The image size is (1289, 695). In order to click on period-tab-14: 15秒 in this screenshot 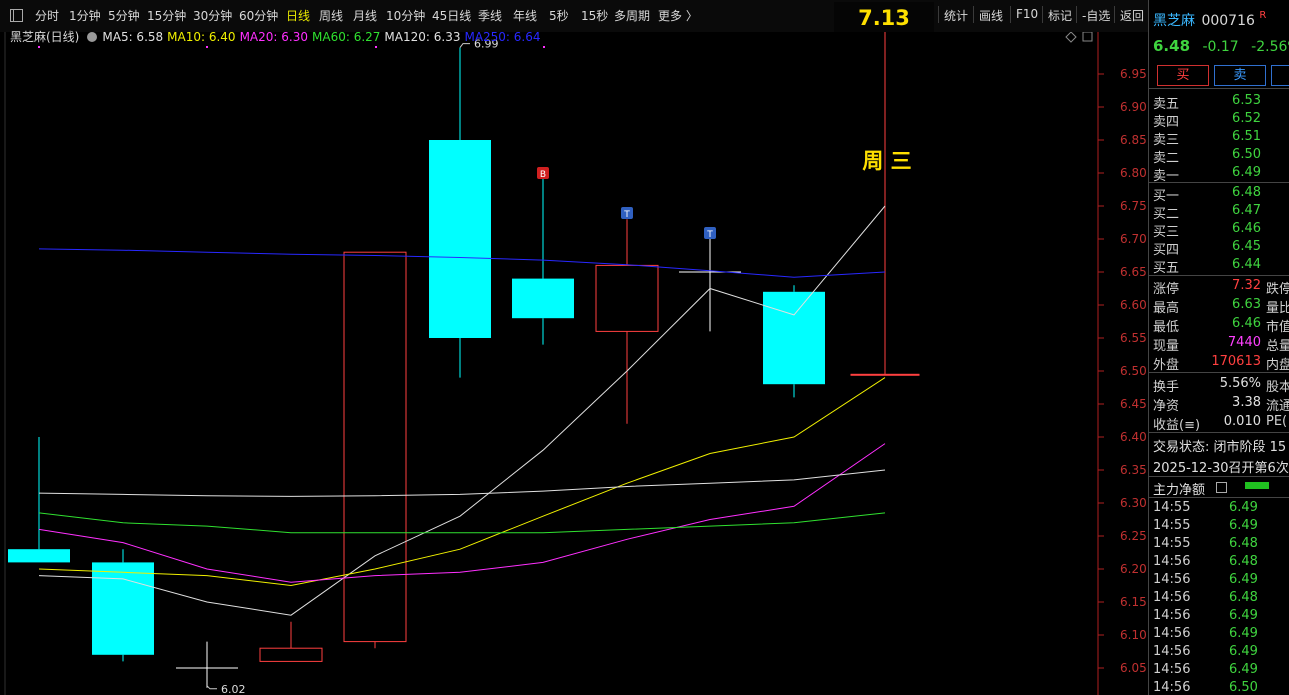, I will do `click(594, 15)`.